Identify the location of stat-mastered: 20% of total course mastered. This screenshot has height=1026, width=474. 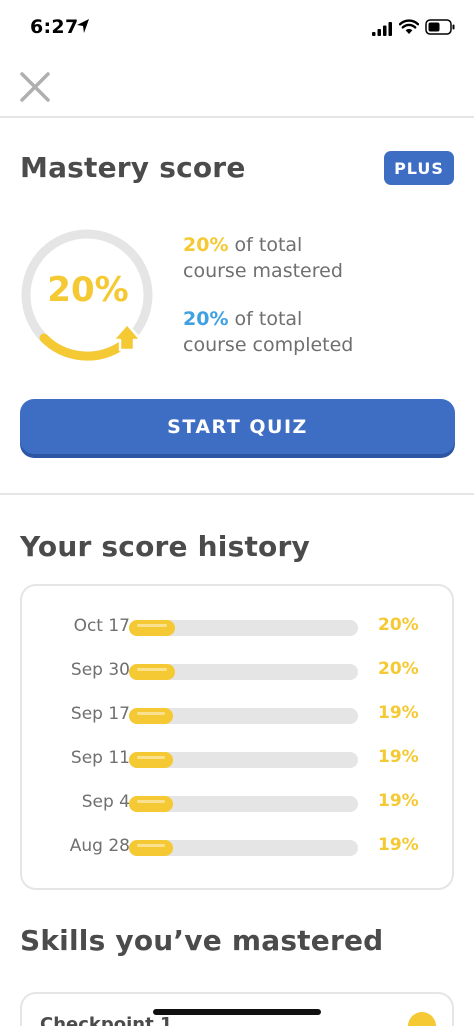
(263, 258).